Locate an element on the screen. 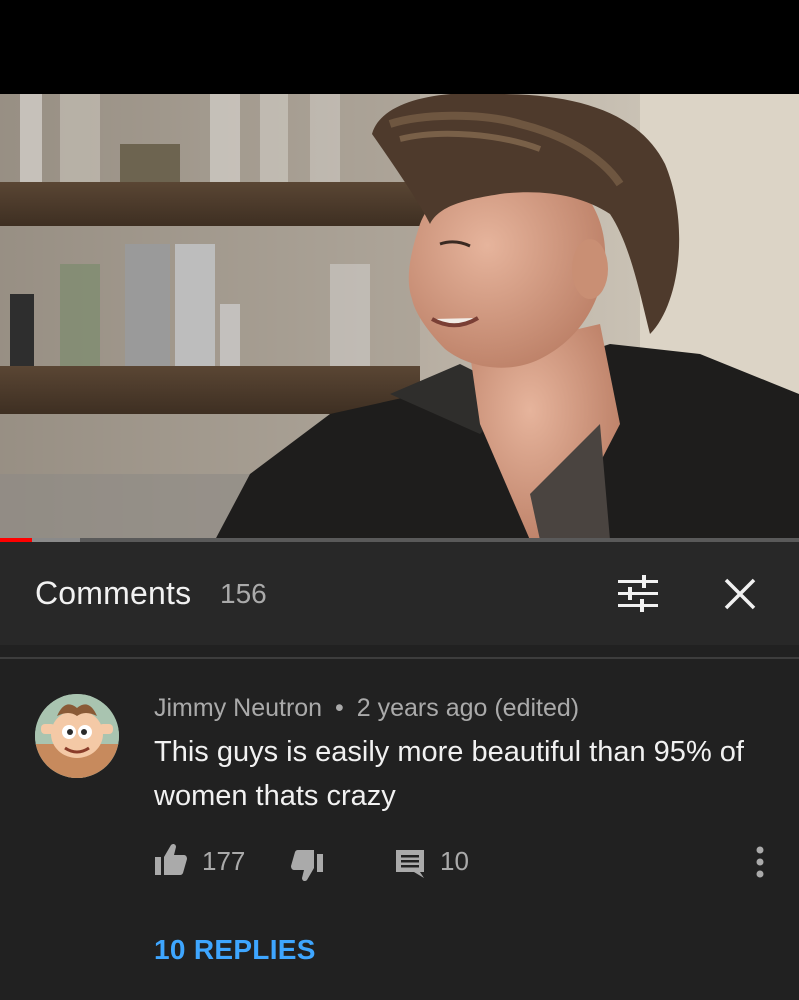  sort-filter-button is located at coordinates (637, 594).